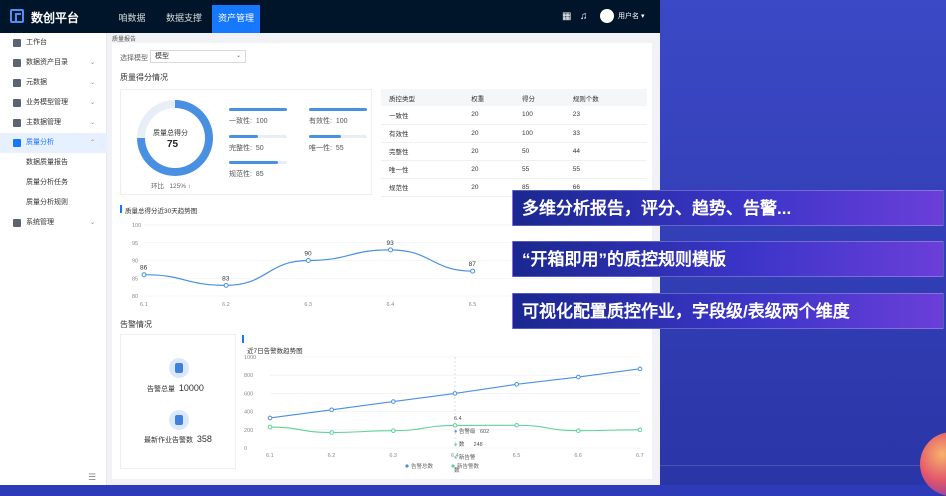  I want to click on sidebar-item-quality-rule: 质量分析规则, so click(53, 203).